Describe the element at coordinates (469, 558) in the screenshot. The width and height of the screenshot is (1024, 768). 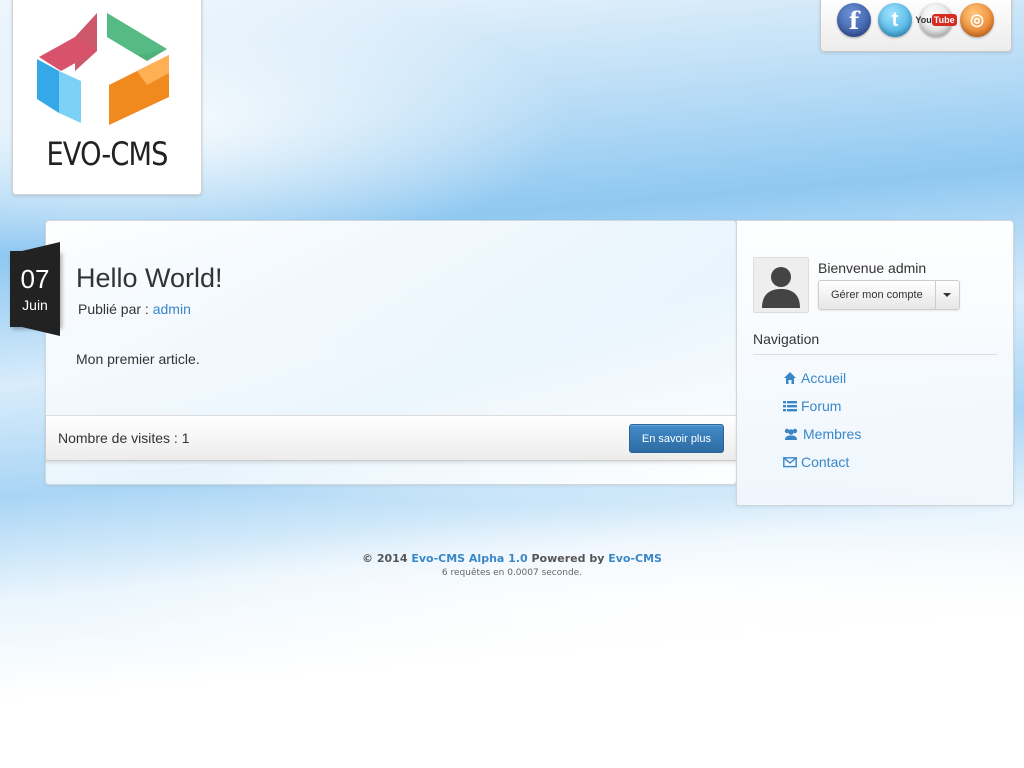
I see `footer-product-link: Evo-CMS Alpha 1.0` at that location.